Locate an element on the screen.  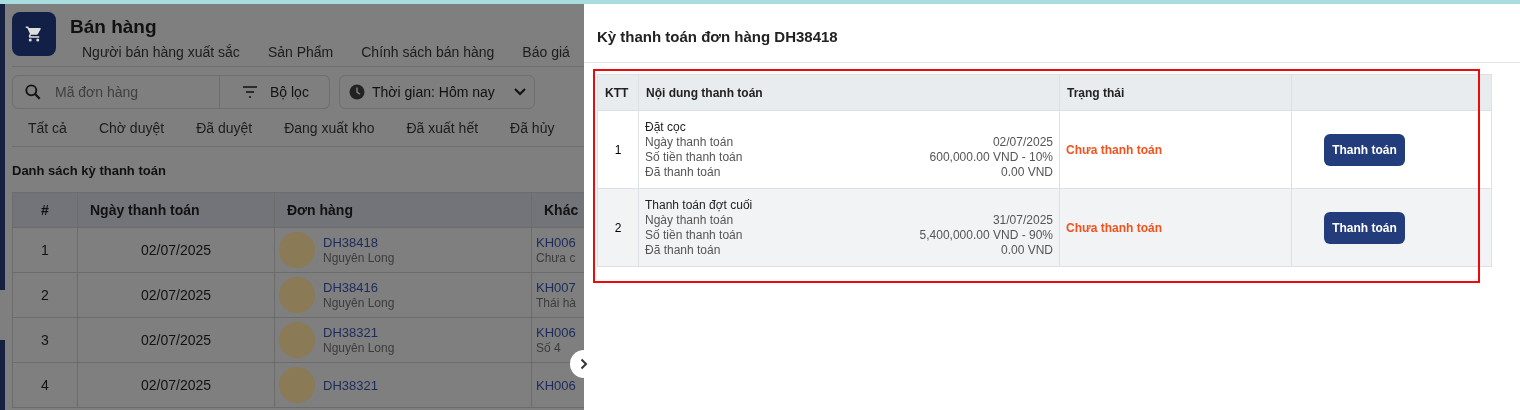
status-tab: Đã hủy is located at coordinates (531, 132).